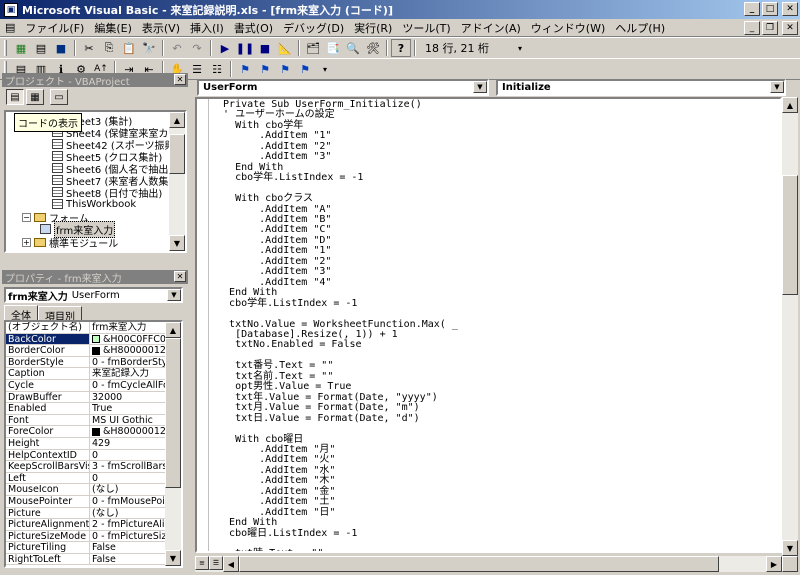  What do you see at coordinates (265, 69) in the screenshot?
I see `next-bookmark-icon: ⚑` at bounding box center [265, 69].